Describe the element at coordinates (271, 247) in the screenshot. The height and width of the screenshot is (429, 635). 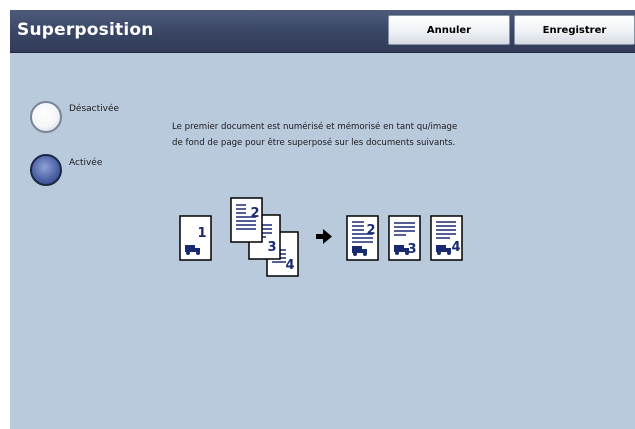
I see `page-number: 3` at that location.